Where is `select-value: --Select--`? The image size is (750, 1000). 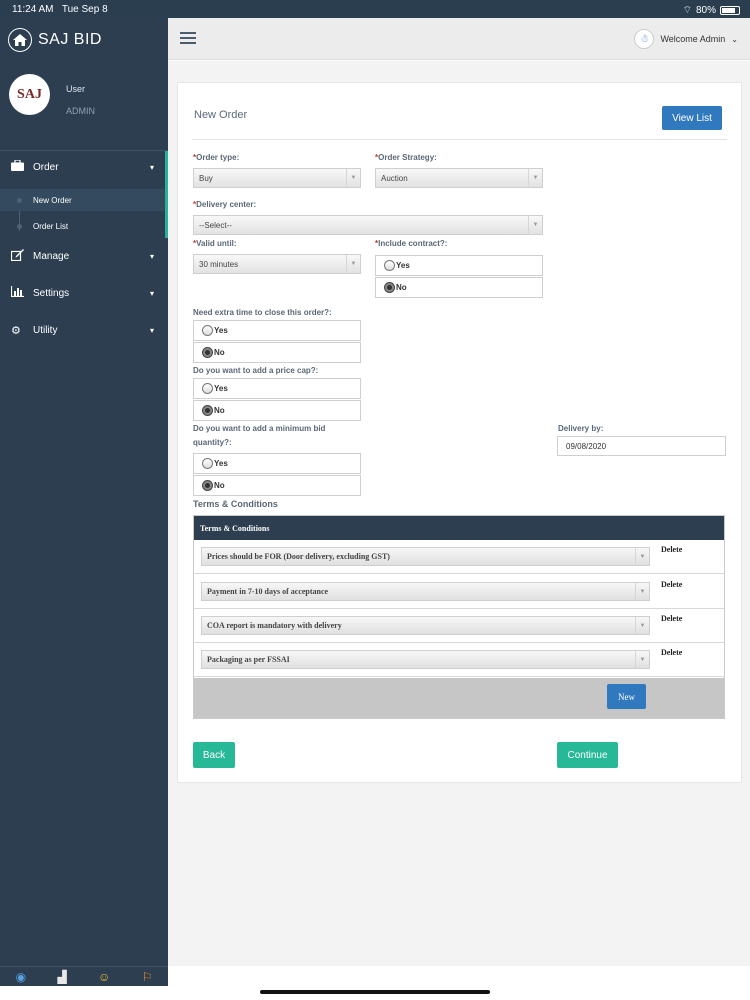
select-value: --Select-- is located at coordinates (215, 225).